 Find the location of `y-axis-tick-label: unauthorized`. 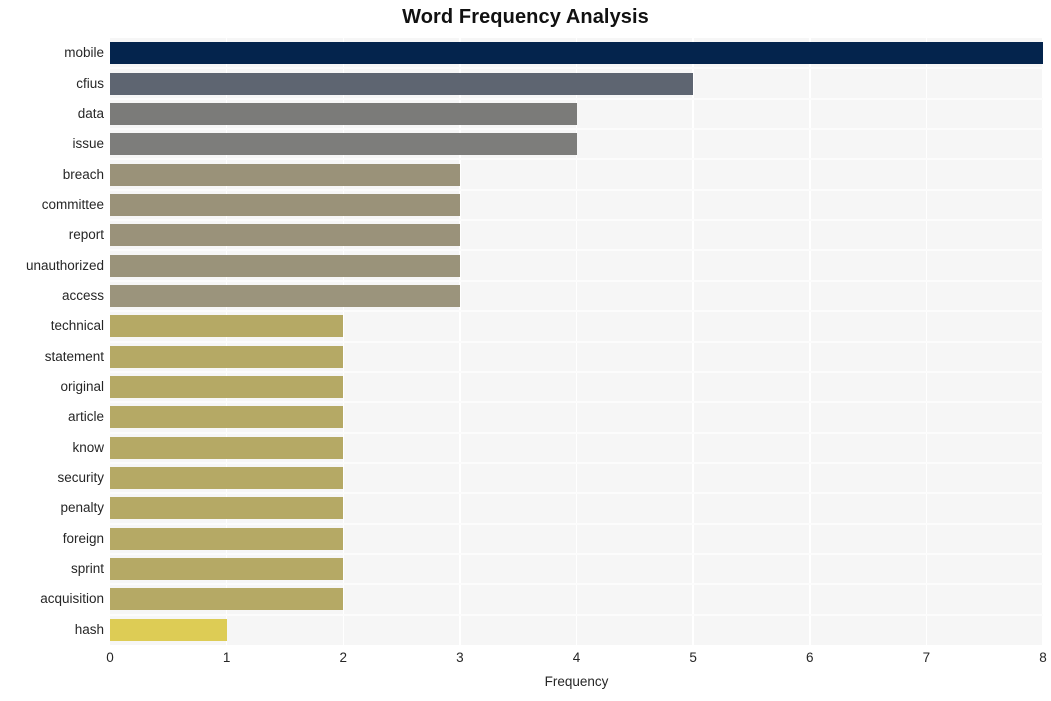

y-axis-tick-label: unauthorized is located at coordinates (64, 265).